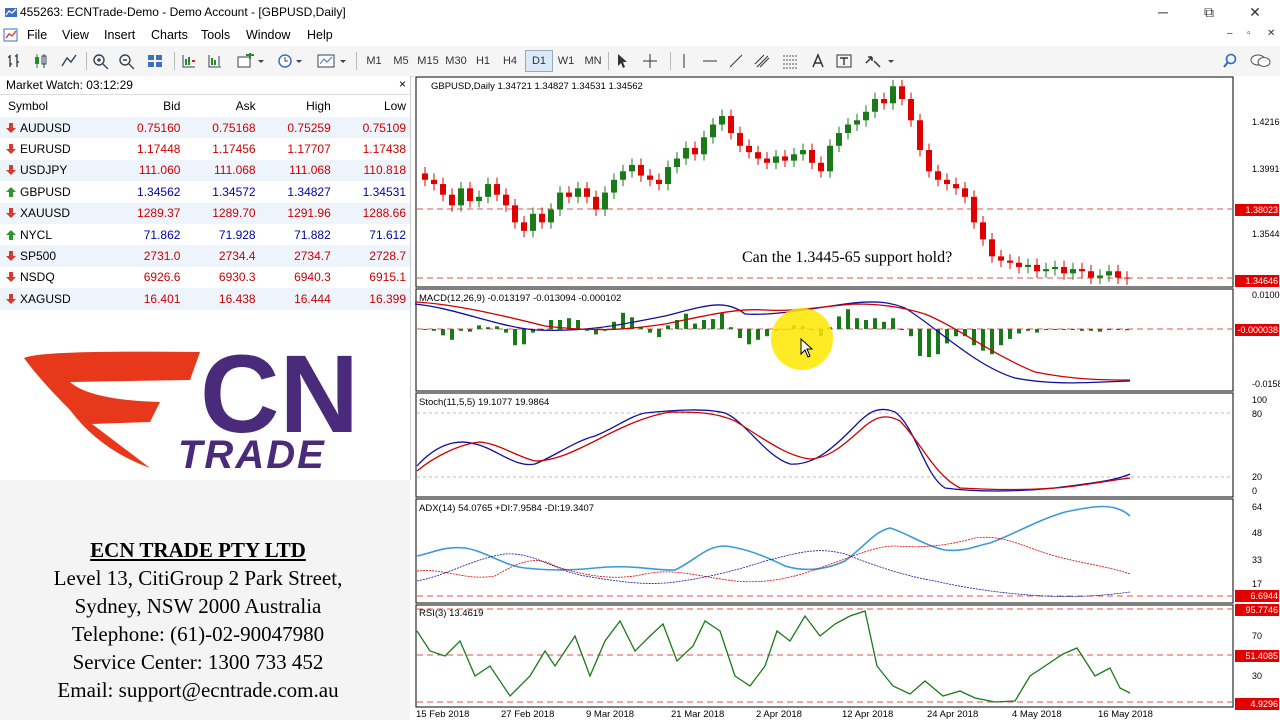 The height and width of the screenshot is (723, 1280). I want to click on table-row: GBPUSD 1.34562 1.34572 1.34827 1.34531, so click(205, 192).